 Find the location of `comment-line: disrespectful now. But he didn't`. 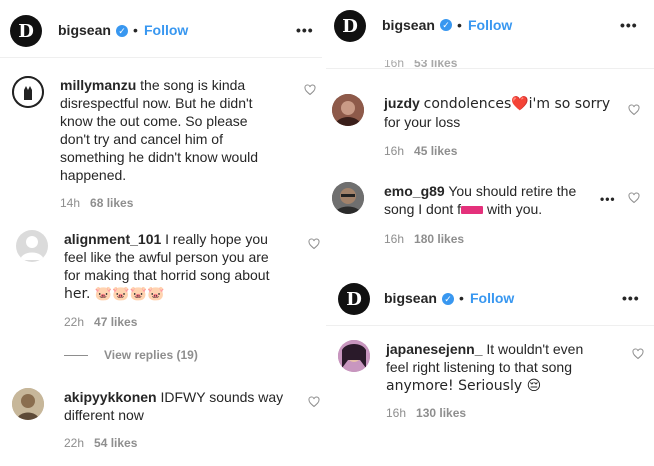

comment-line: disrespectful now. But he didn't is located at coordinates (156, 103).